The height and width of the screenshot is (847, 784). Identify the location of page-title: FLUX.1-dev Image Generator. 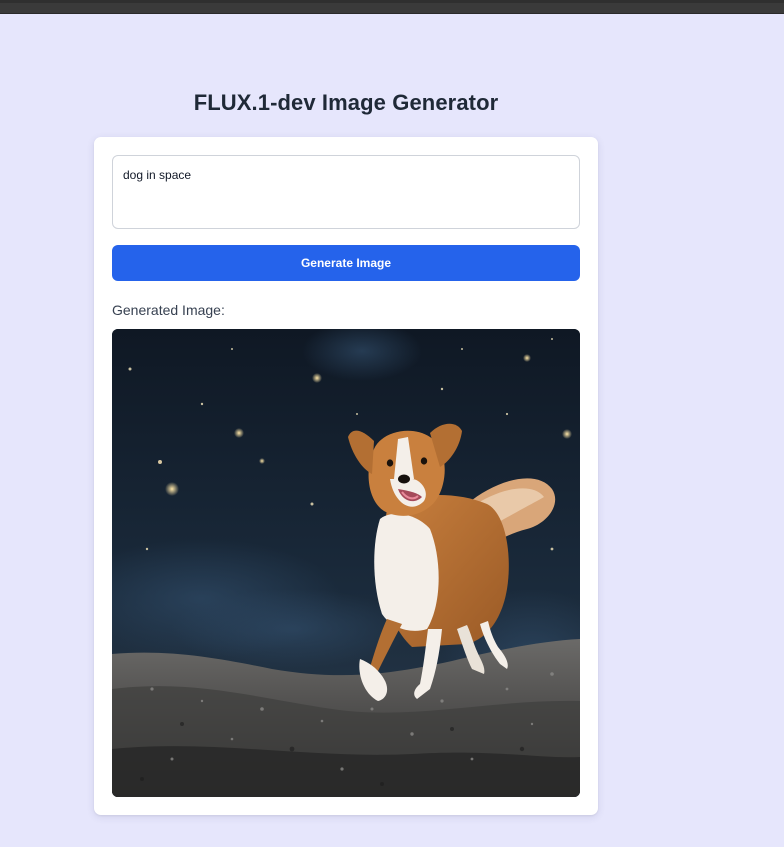
(346, 102).